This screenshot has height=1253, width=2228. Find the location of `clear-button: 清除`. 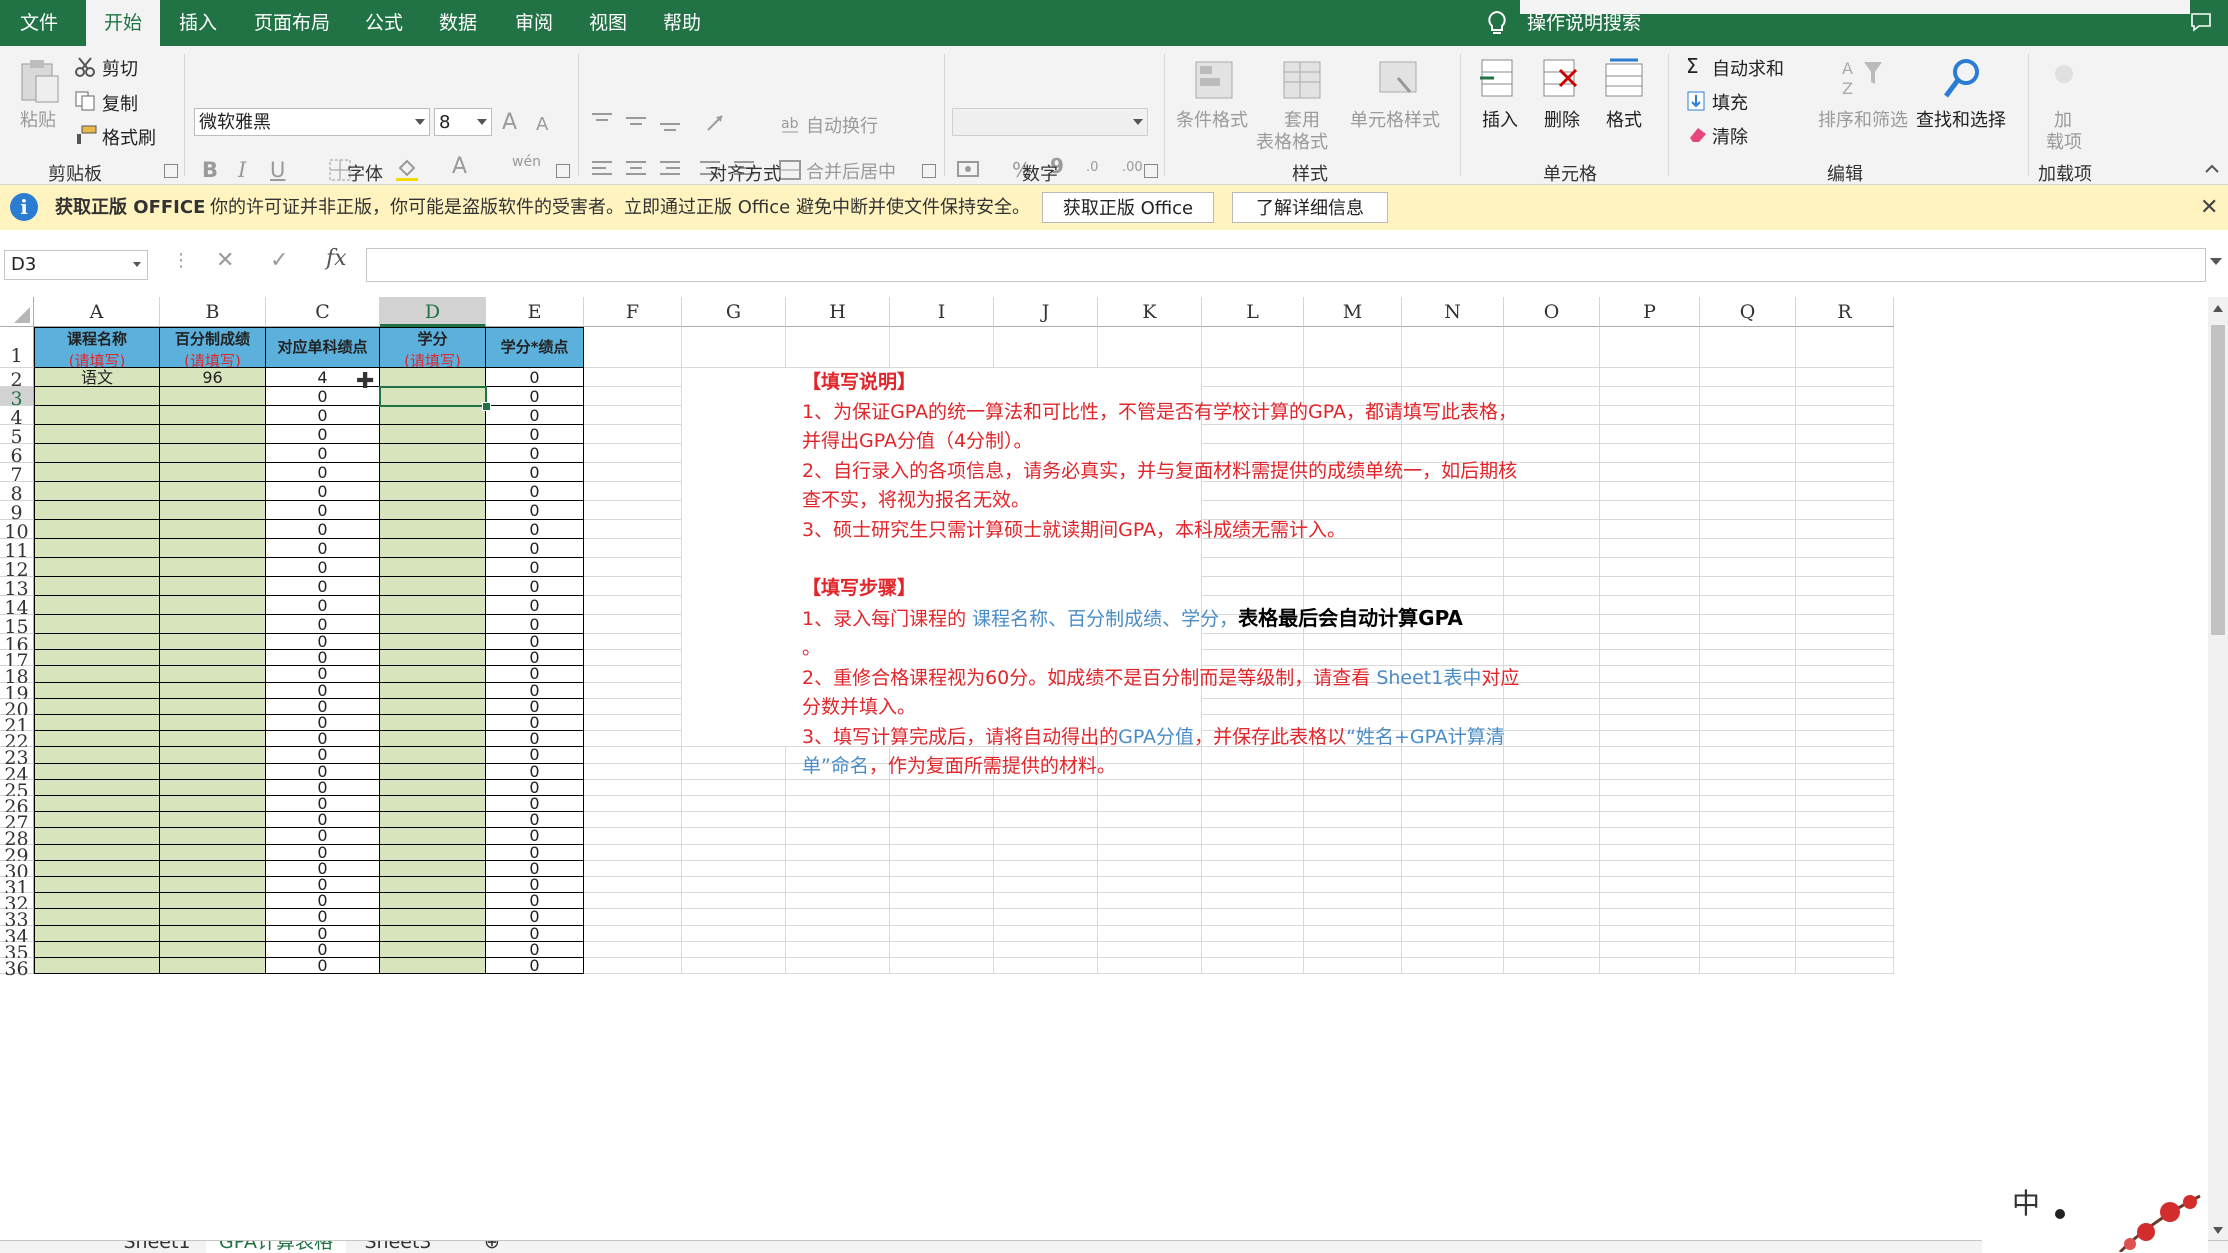

clear-button: 清除 is located at coordinates (1730, 136).